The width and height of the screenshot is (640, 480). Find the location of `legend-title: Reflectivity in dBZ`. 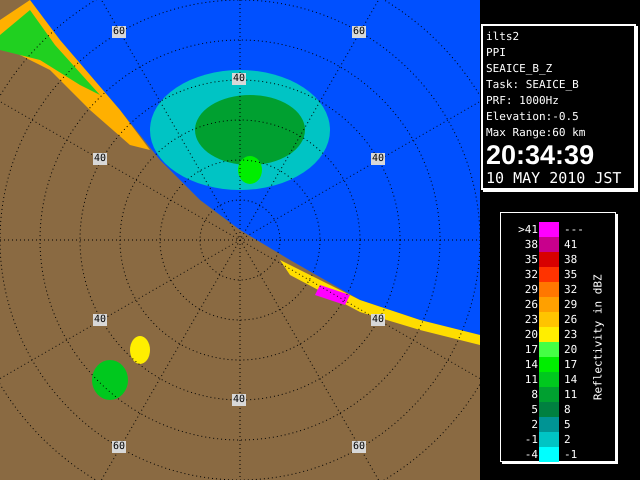

legend-title: Reflectivity in dBZ is located at coordinates (598, 337).